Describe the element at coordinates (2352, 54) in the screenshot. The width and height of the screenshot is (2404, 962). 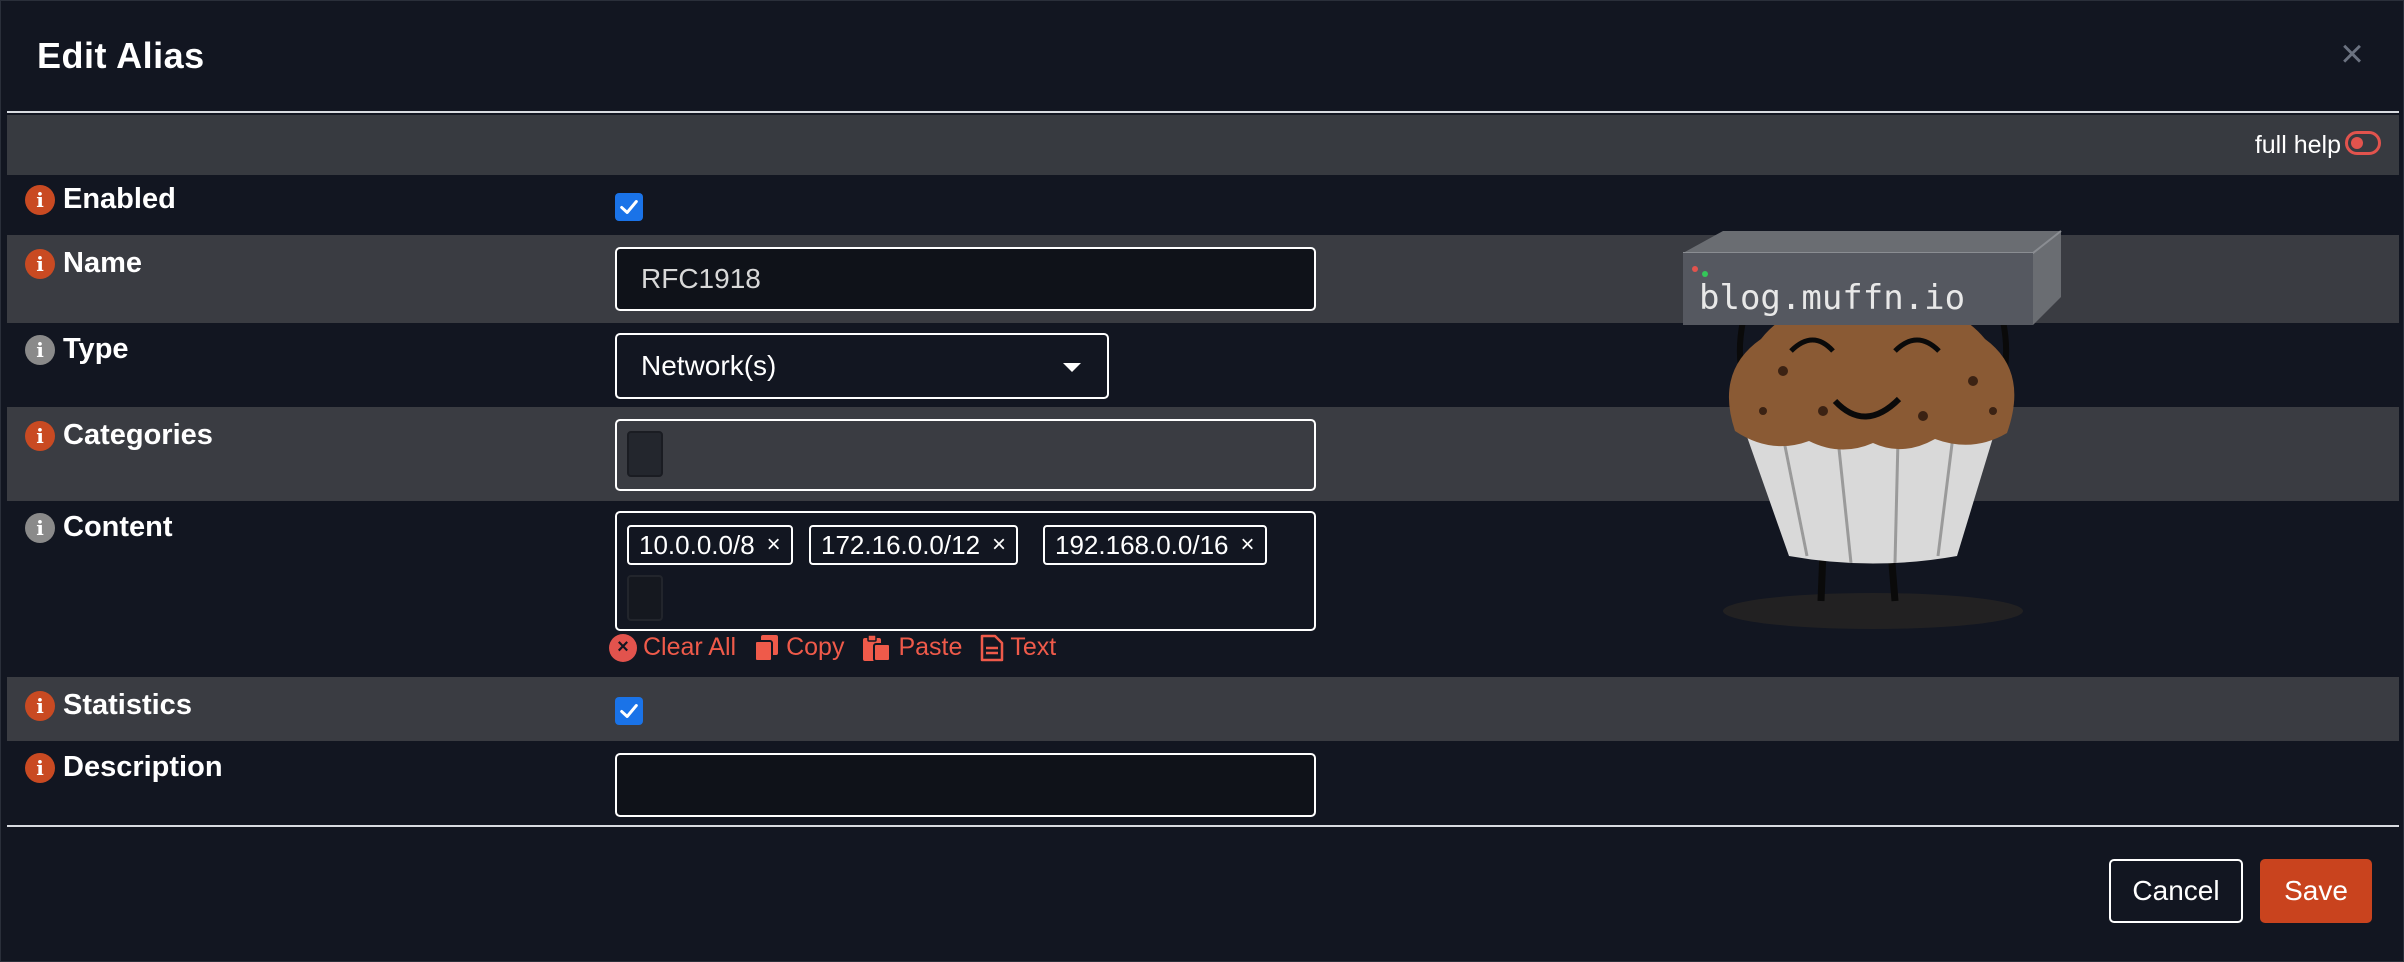
I see `close-button: ×` at that location.